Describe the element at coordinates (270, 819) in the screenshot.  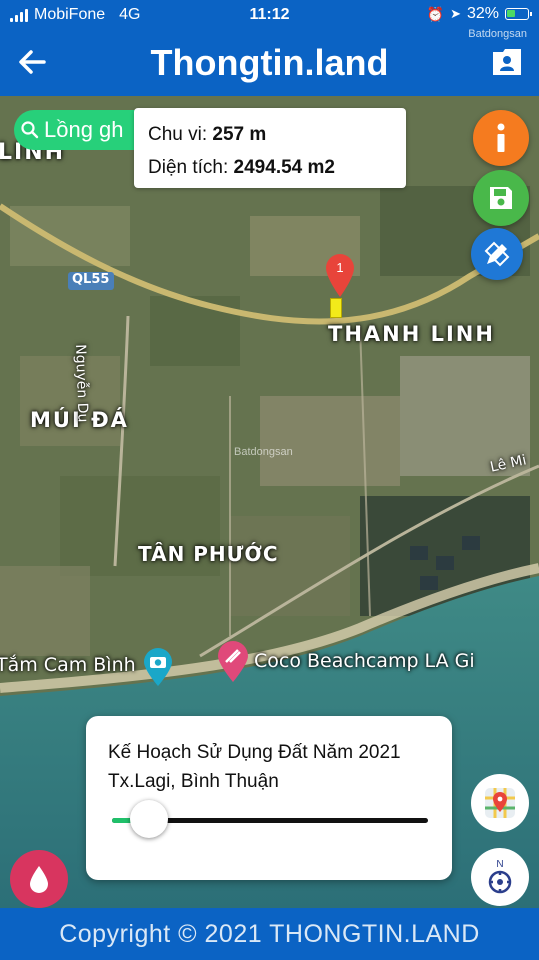
I see `opacity-slider` at that location.